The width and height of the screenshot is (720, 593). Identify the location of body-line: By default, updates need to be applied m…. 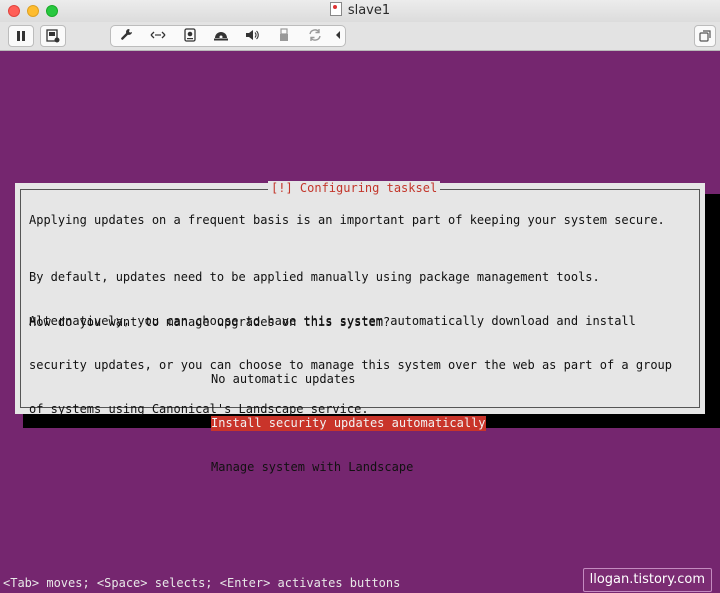
(314, 277).